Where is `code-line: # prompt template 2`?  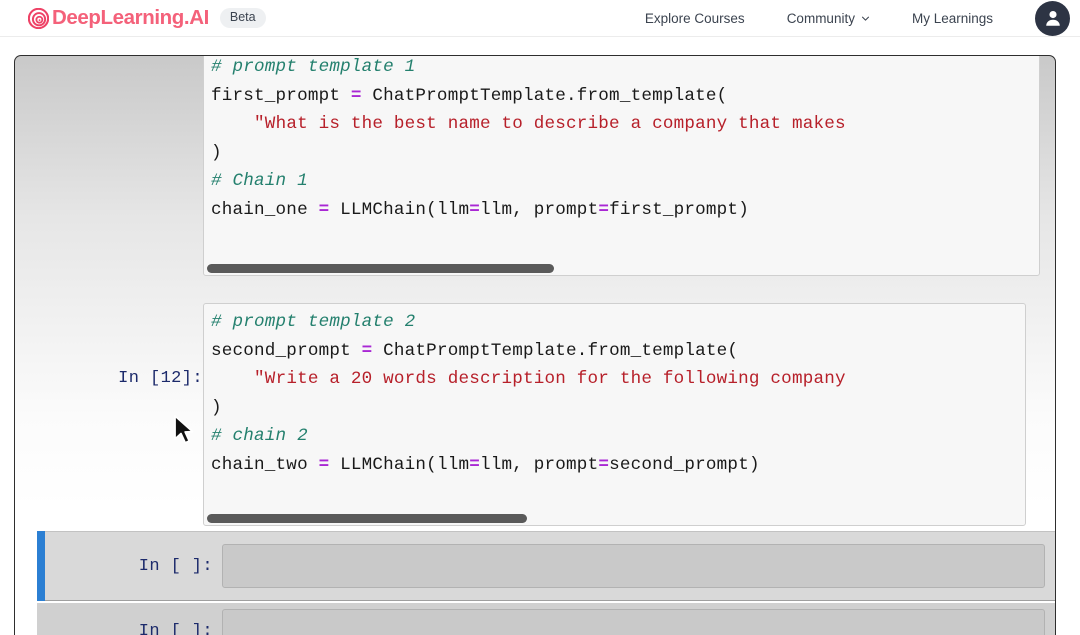 code-line: # prompt template 2 is located at coordinates (618, 322).